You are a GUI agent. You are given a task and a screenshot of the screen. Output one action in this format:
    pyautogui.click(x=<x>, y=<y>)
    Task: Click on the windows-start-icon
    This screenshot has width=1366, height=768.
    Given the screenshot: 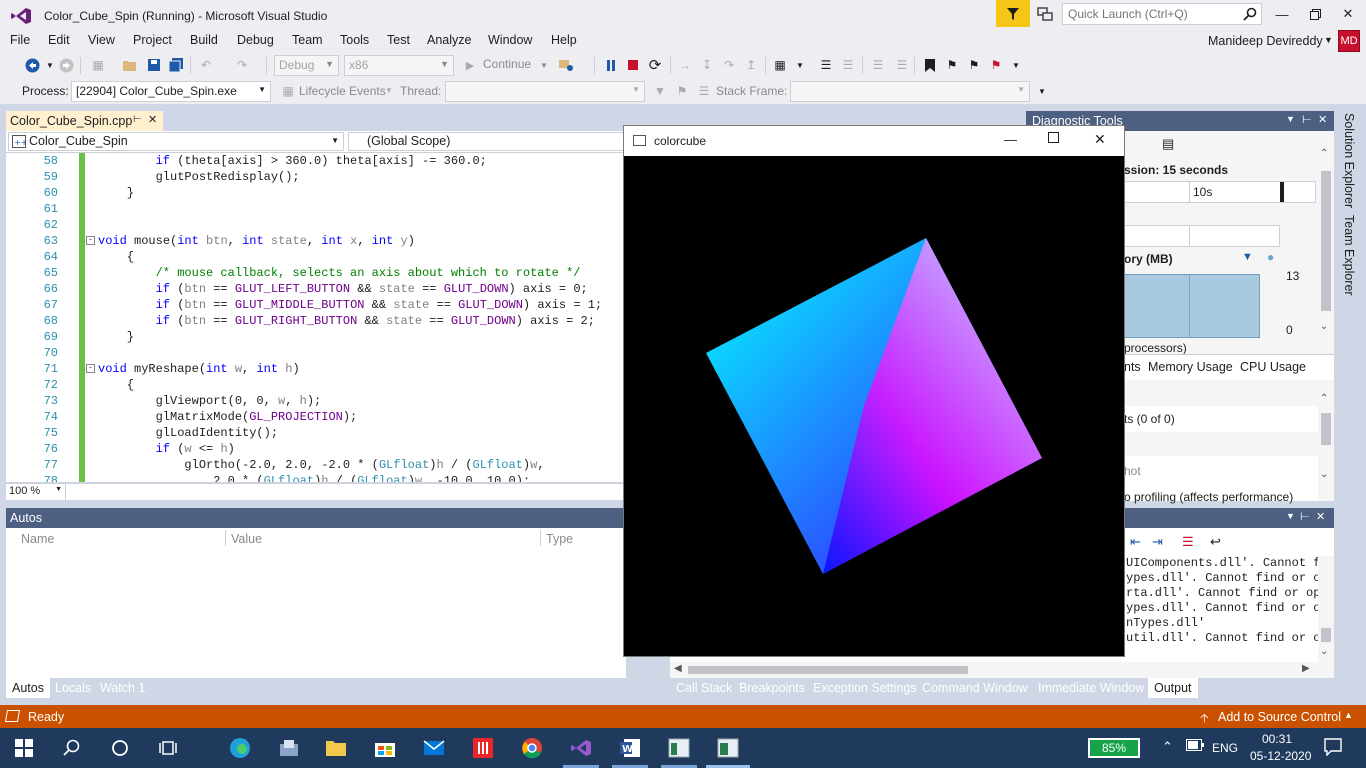 What is the action you would take?
    pyautogui.click(x=24, y=748)
    